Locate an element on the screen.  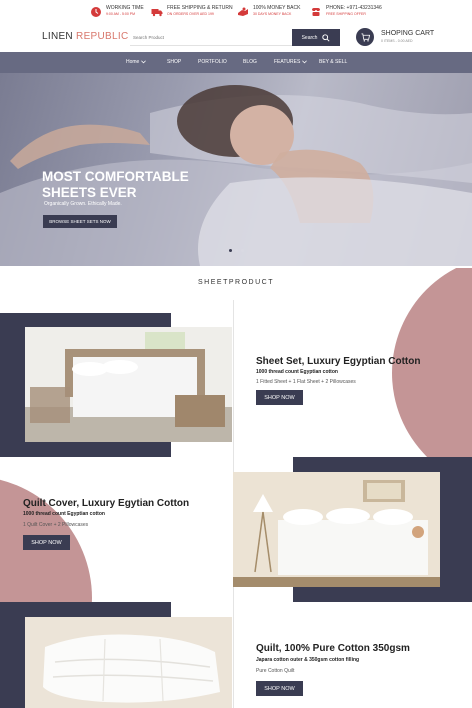
hero-subtitle: Organically Grown. Ethically Made. is located at coordinates (83, 204).